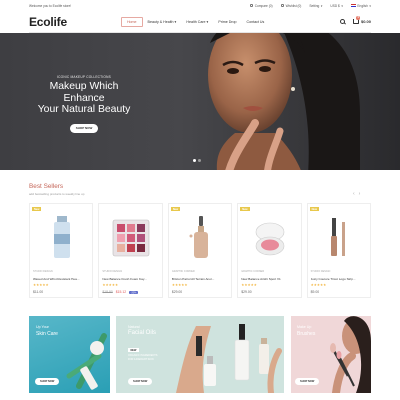 Image resolution: width=400 pixels, height=400 pixels. I want to click on hero-title: Makeup Which Enhance Your Natural Beauty, so click(84, 98).